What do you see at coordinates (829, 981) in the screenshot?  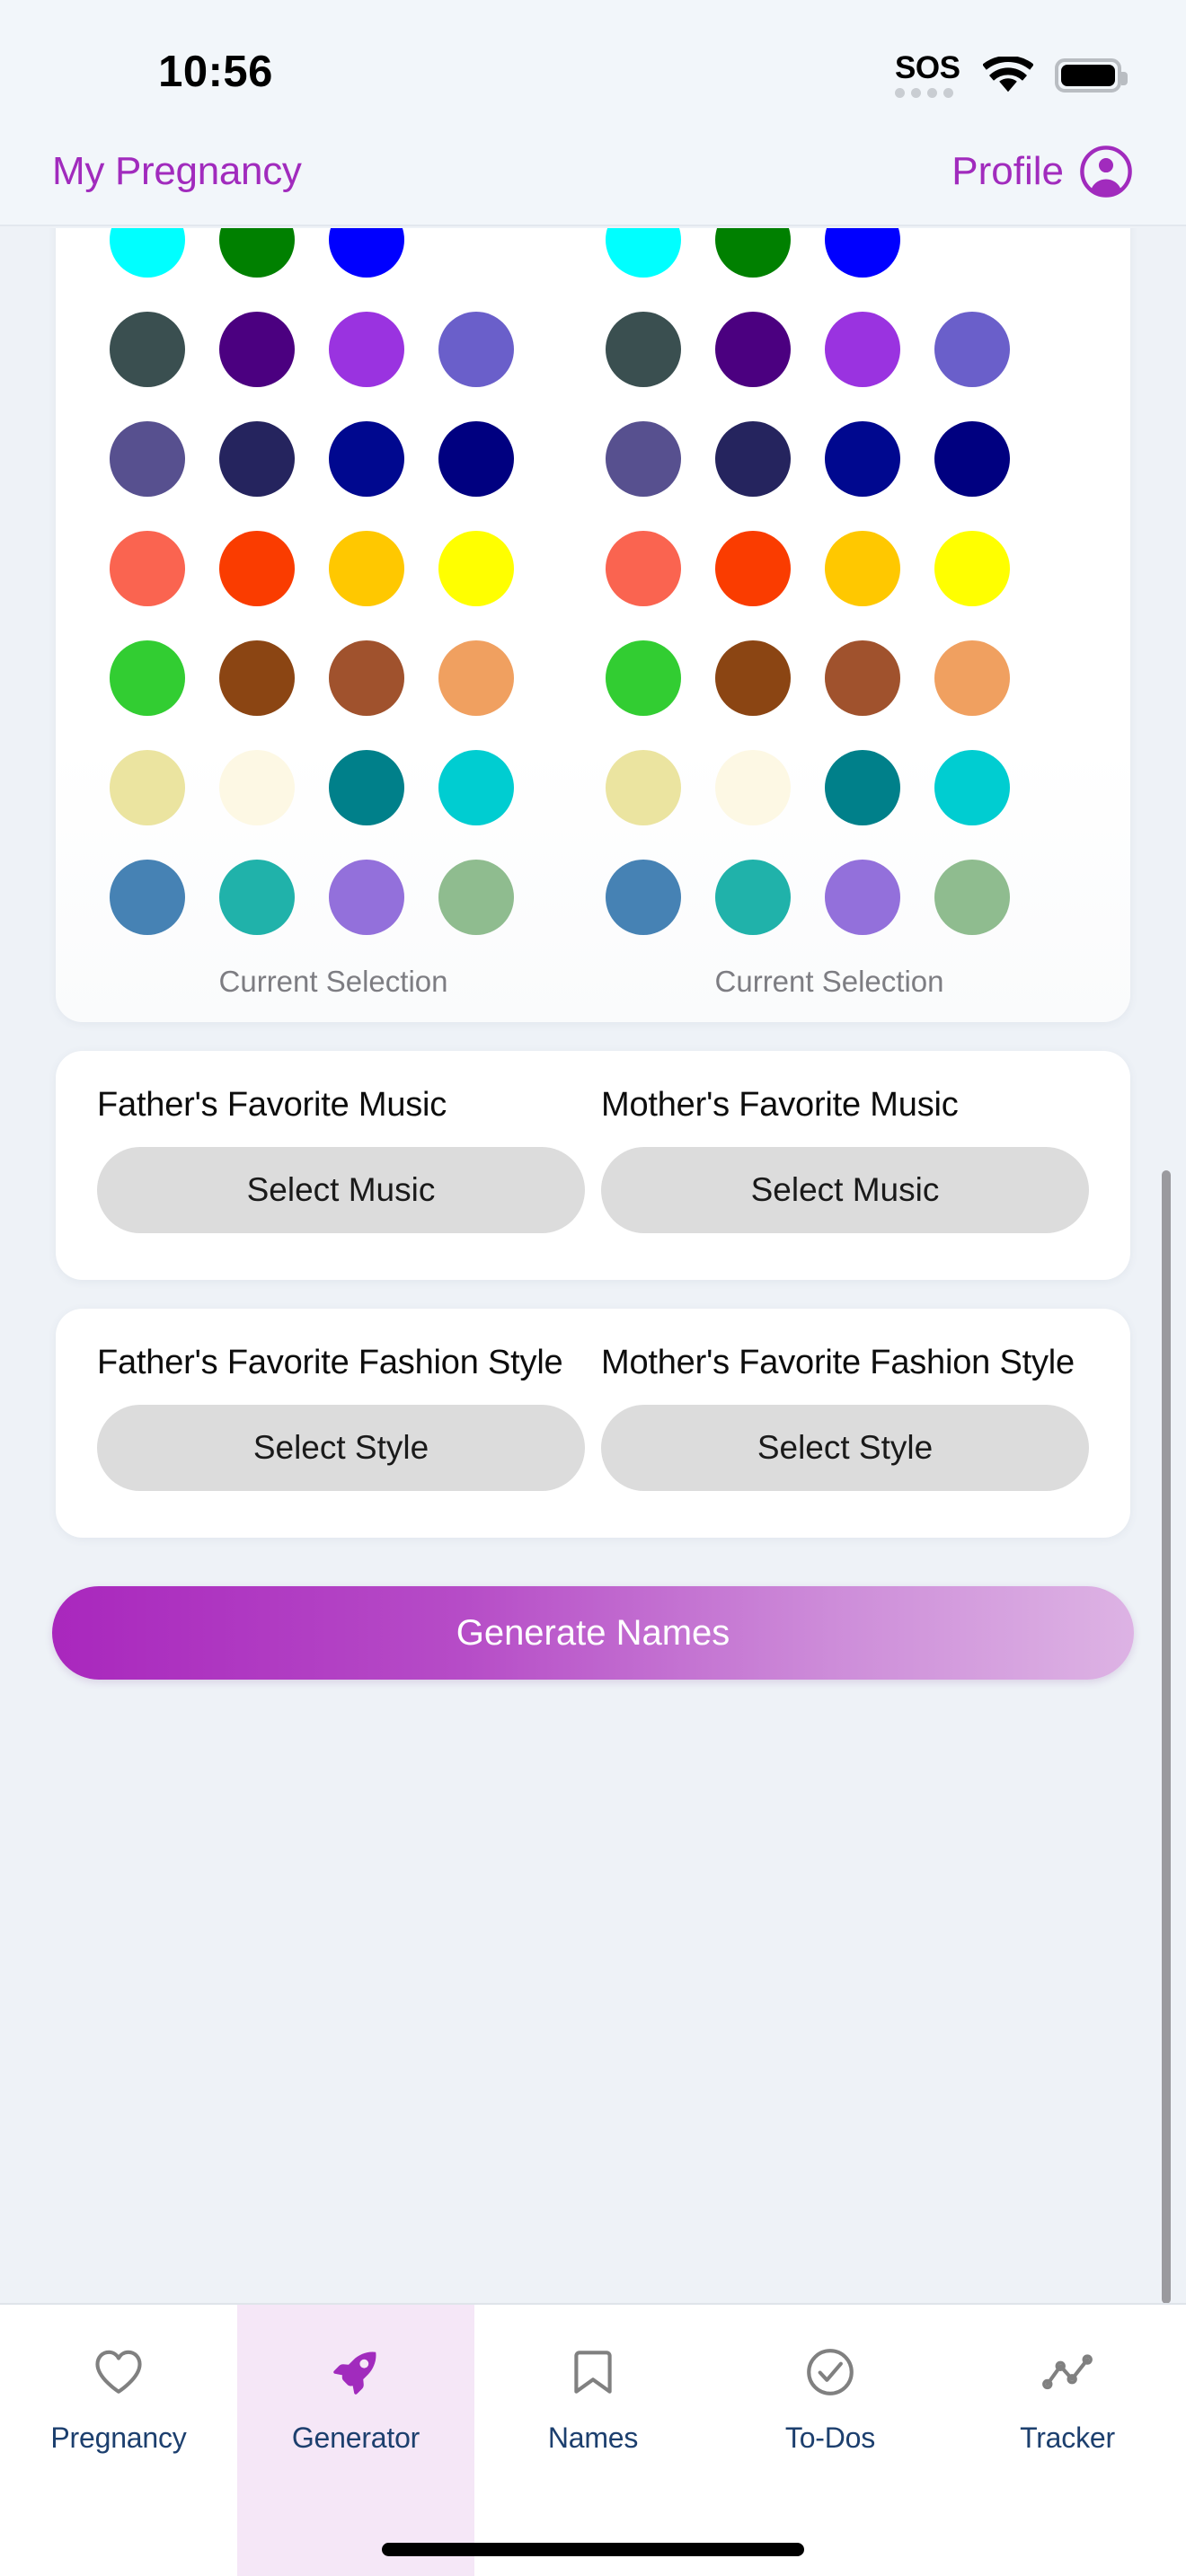 I see `current-selection-label-mother: Current Selection` at bounding box center [829, 981].